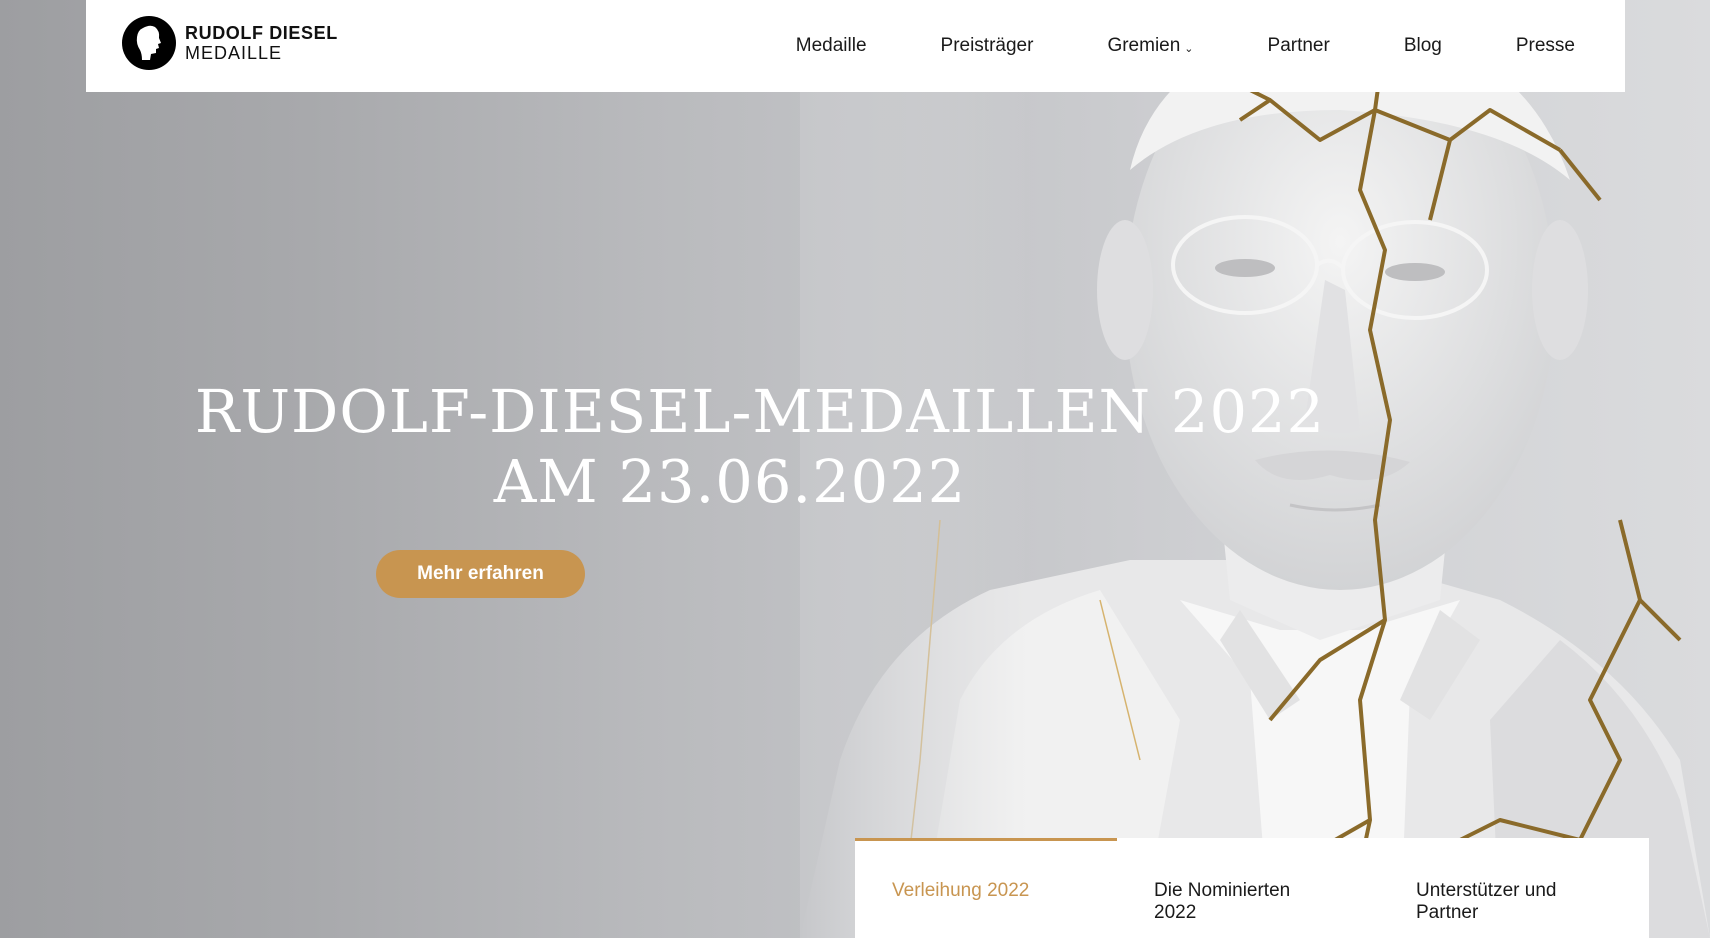 This screenshot has height=952, width=1710. What do you see at coordinates (149, 43) in the screenshot?
I see `diesel-profile-logo-icon` at bounding box center [149, 43].